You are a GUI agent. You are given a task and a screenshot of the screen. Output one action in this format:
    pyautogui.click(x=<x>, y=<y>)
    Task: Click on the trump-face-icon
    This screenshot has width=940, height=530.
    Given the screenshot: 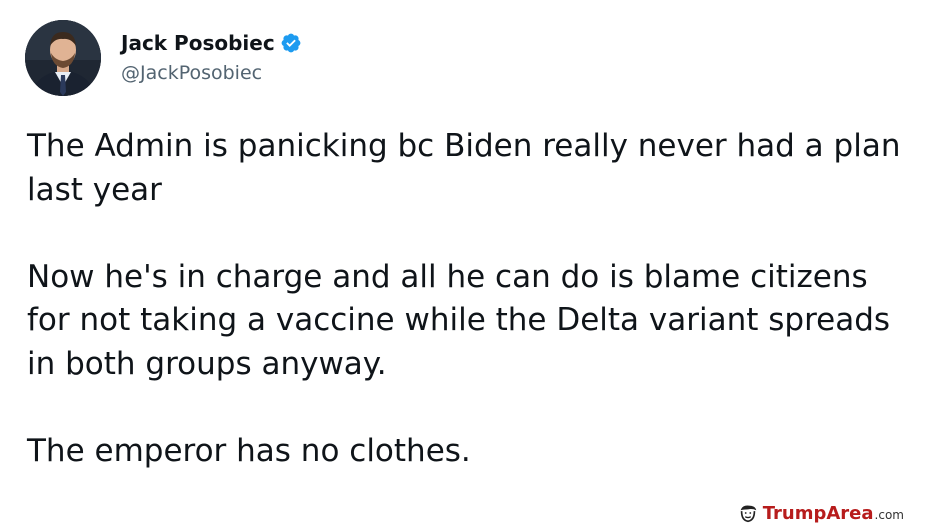 What is the action you would take?
    pyautogui.click(x=748, y=514)
    